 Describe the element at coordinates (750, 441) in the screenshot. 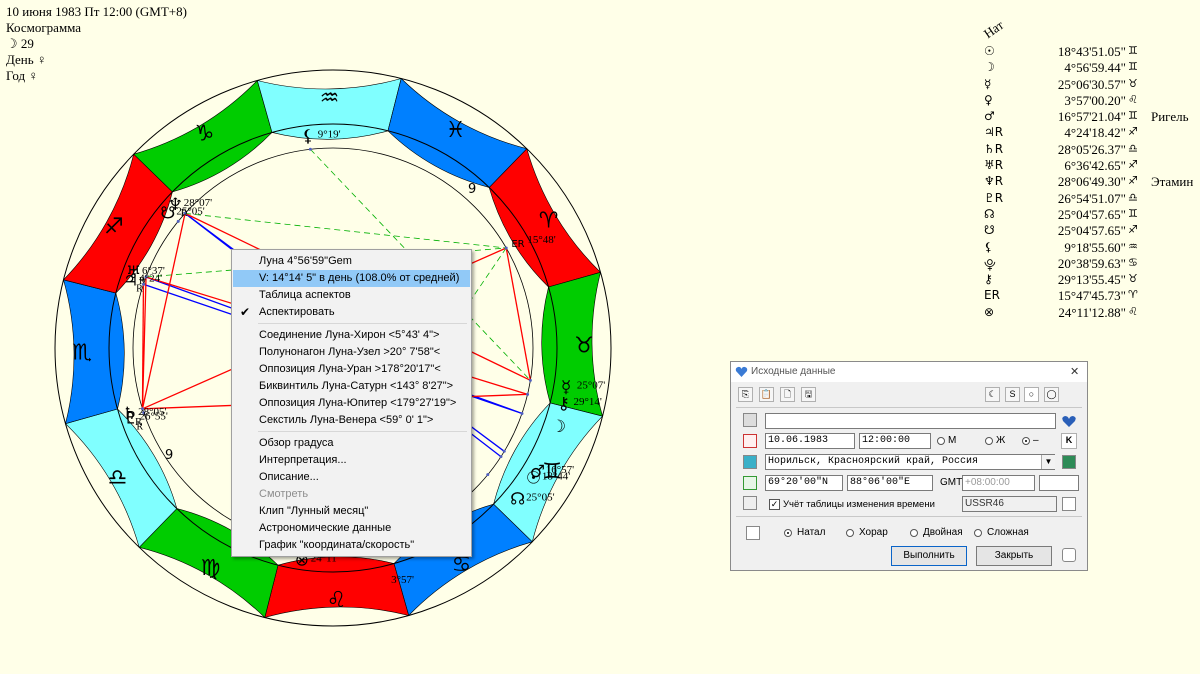

I see `calendar-icon` at that location.